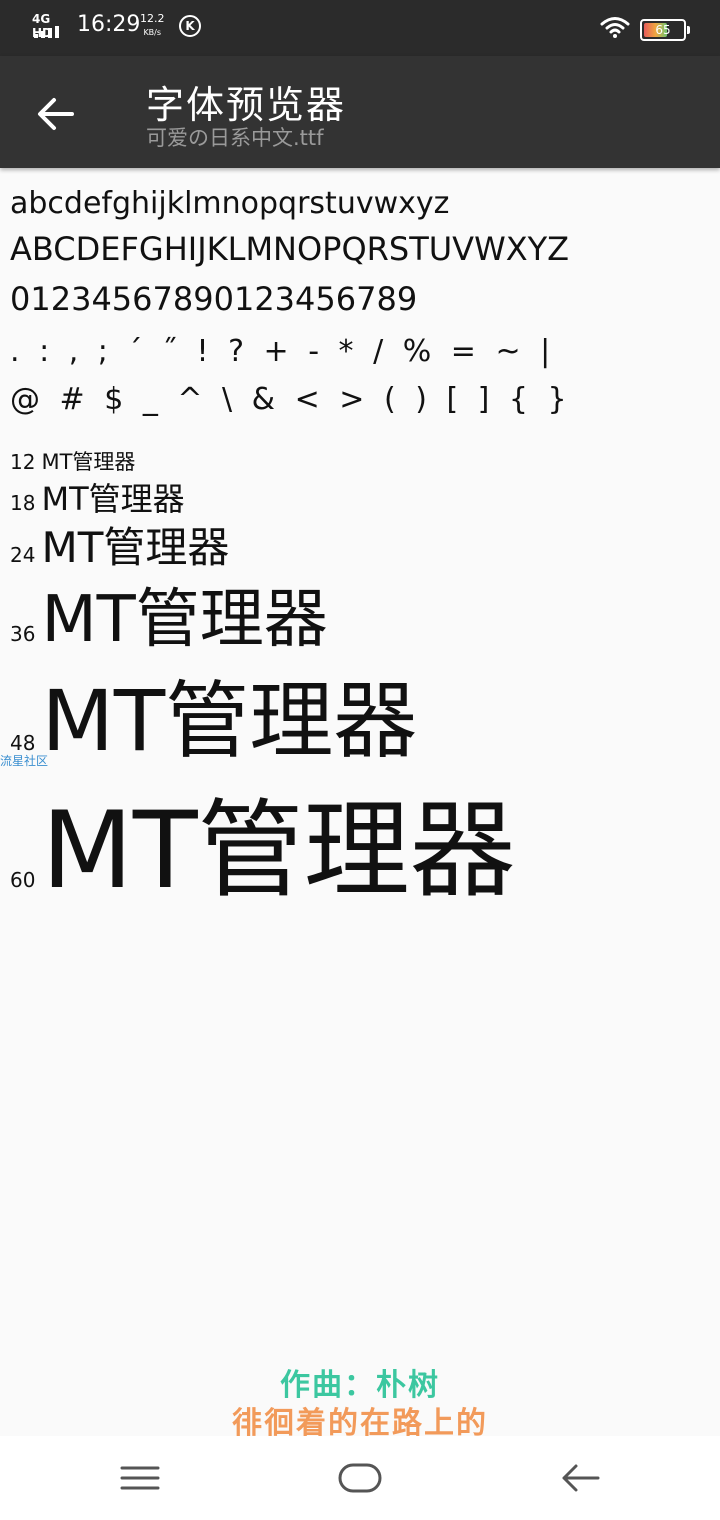 The image size is (720, 1520). I want to click on preview-symbols-2: @ # $ _ ^ \ & < > ( ) [ ] { }, so click(291, 399).